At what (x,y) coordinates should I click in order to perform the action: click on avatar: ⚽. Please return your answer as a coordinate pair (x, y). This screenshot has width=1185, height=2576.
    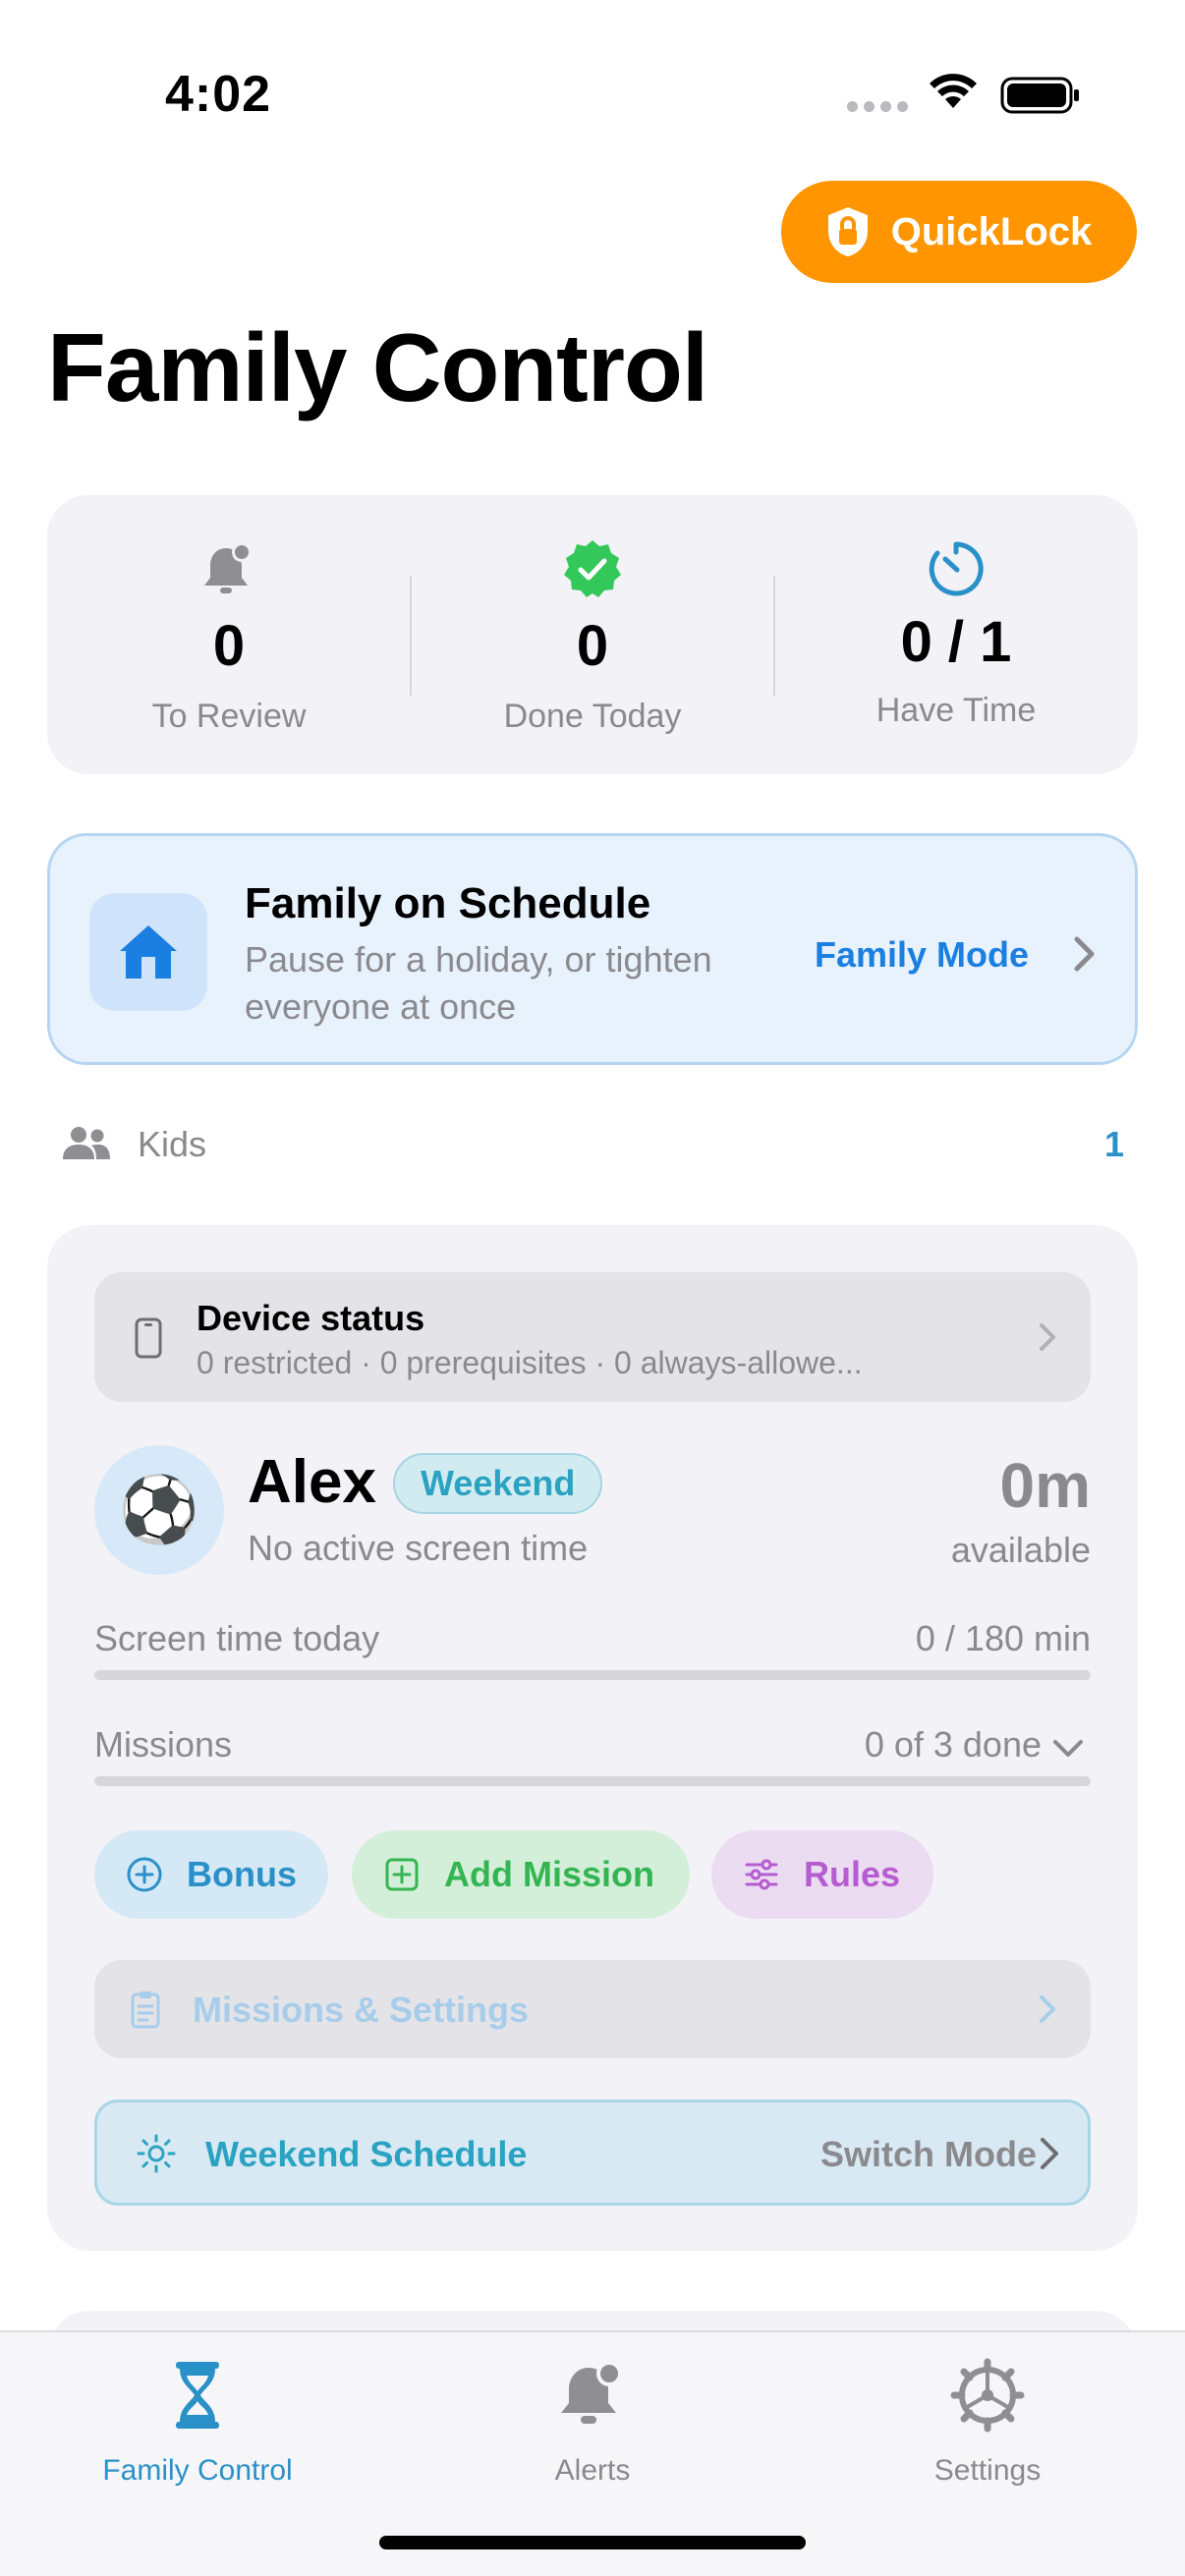
    Looking at the image, I should click on (159, 1510).